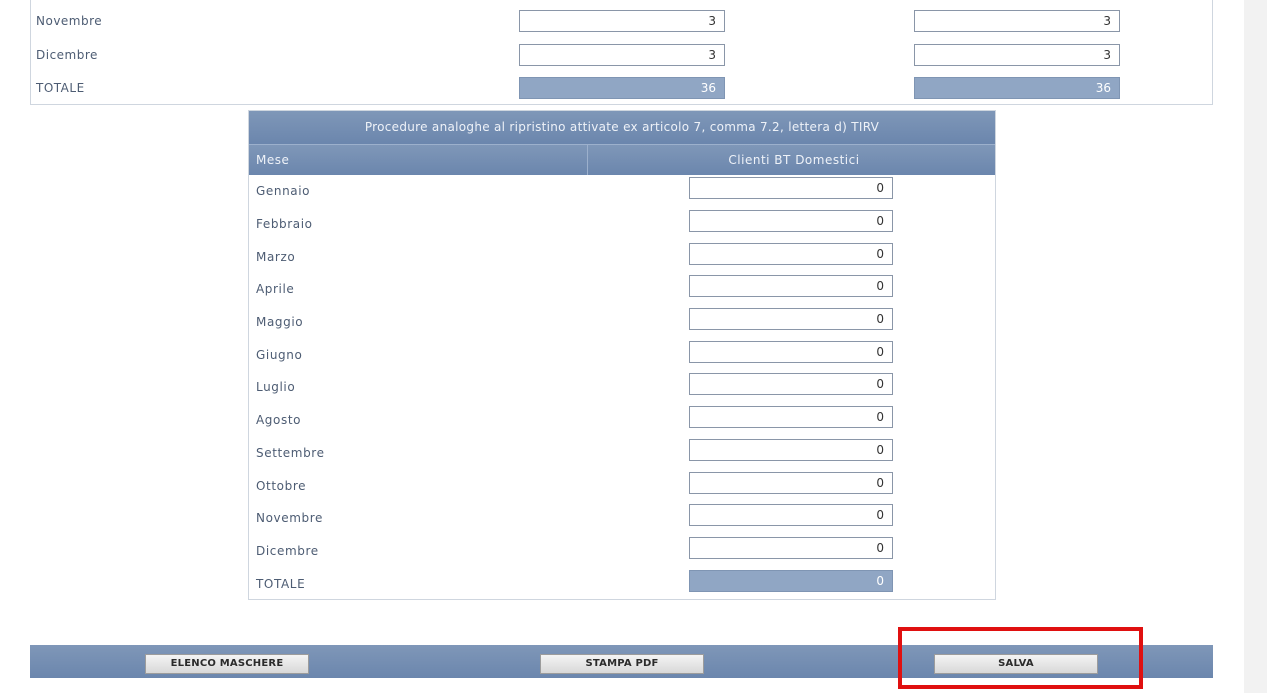  I want to click on stampa-pdf-button: STAMPA PDF, so click(622, 664).